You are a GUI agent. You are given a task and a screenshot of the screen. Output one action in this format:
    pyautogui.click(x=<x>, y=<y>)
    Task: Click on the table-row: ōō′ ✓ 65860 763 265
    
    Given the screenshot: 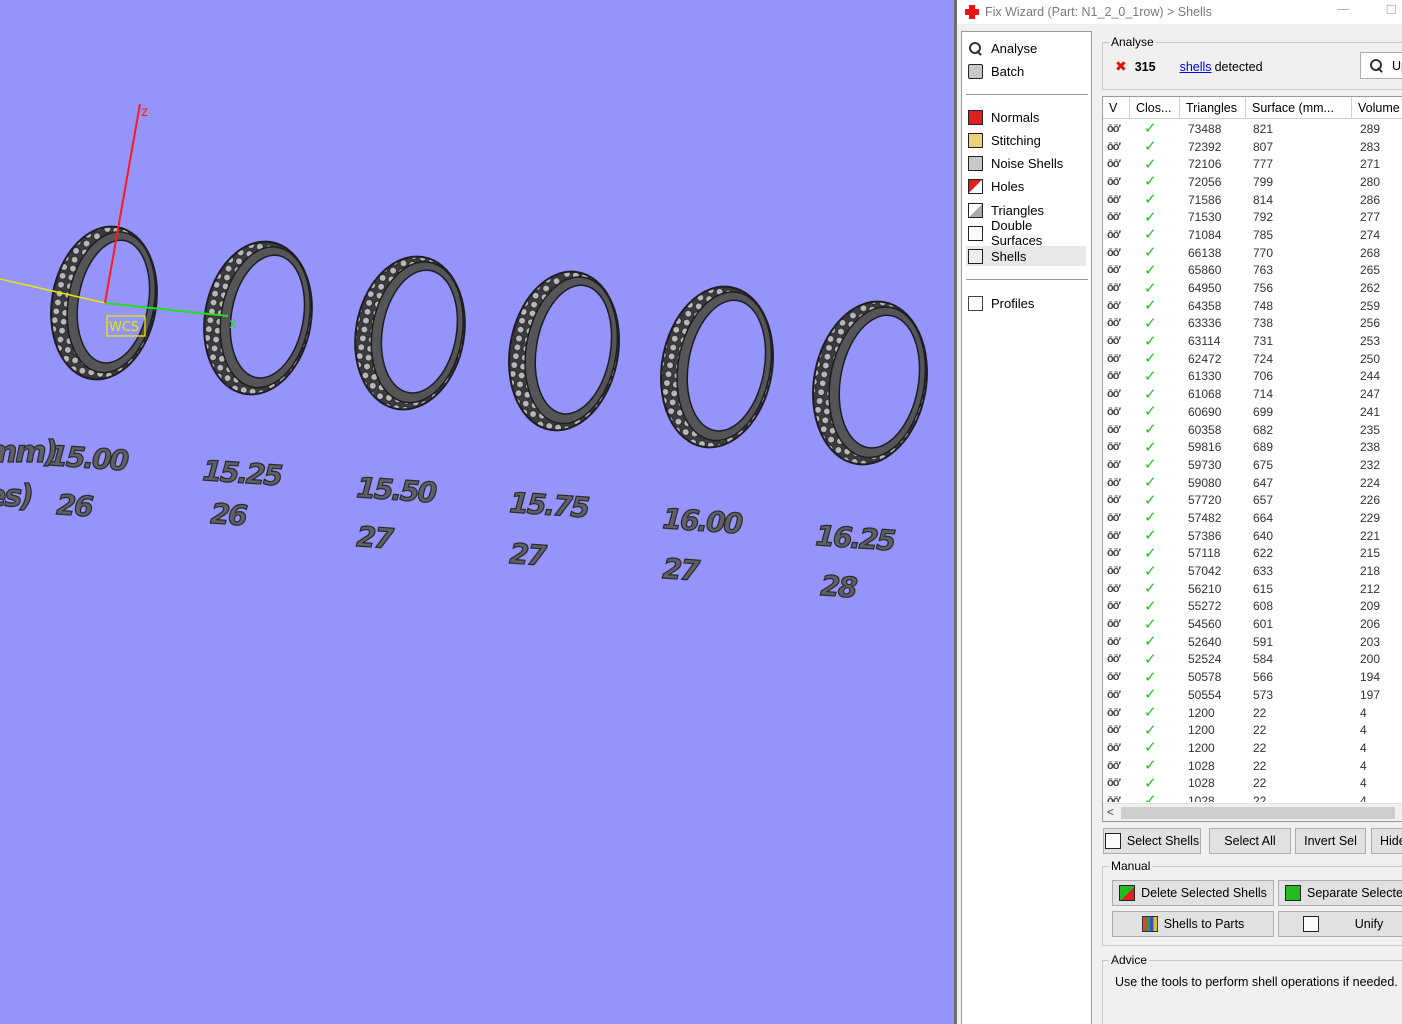 What is the action you would take?
    pyautogui.click(x=1252, y=271)
    